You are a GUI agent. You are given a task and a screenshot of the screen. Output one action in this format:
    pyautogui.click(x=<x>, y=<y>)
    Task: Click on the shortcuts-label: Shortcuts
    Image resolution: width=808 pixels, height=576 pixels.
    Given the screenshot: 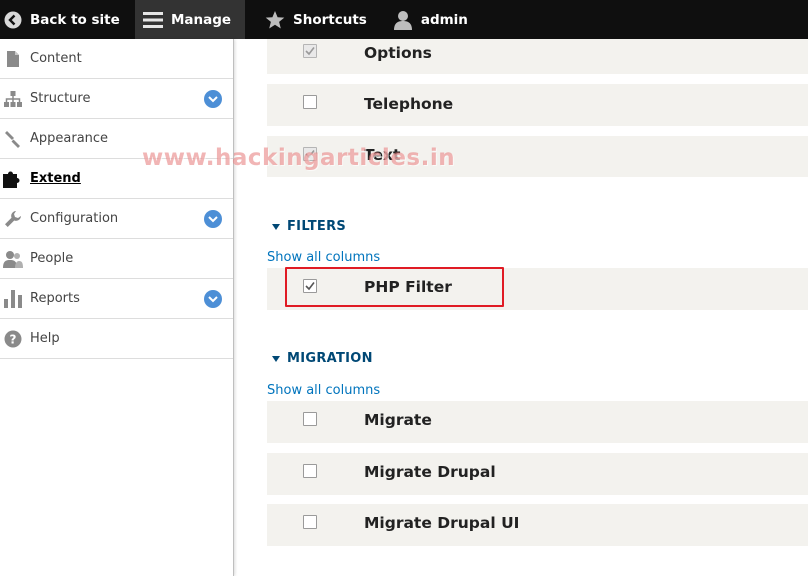 What is the action you would take?
    pyautogui.click(x=330, y=19)
    